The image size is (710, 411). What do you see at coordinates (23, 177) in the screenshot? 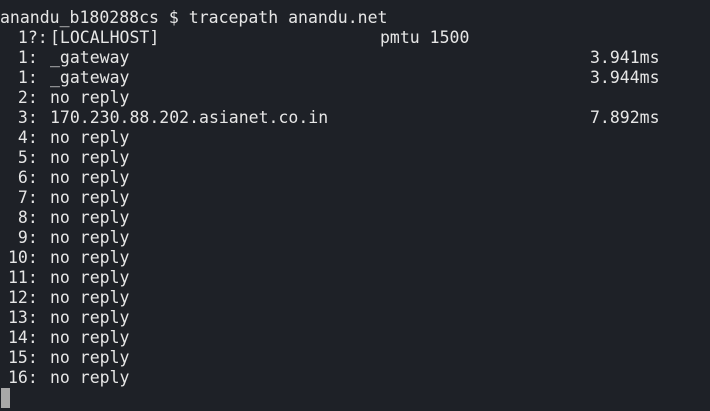
I see `hop-number: 6:` at bounding box center [23, 177].